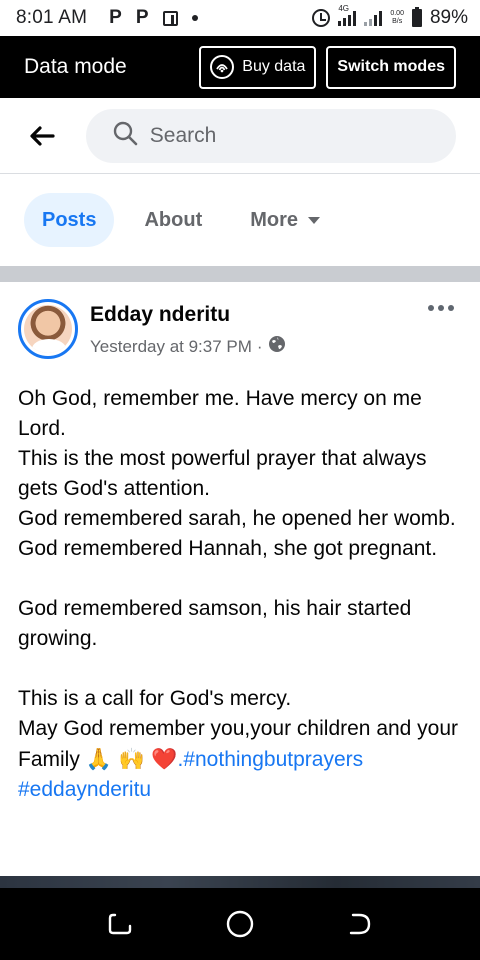 This screenshot has width=480, height=960. Describe the element at coordinates (240, 18) in the screenshot. I see `status-bar: 8:01 AM P P 4G 0.00 B/s 89%` at that location.